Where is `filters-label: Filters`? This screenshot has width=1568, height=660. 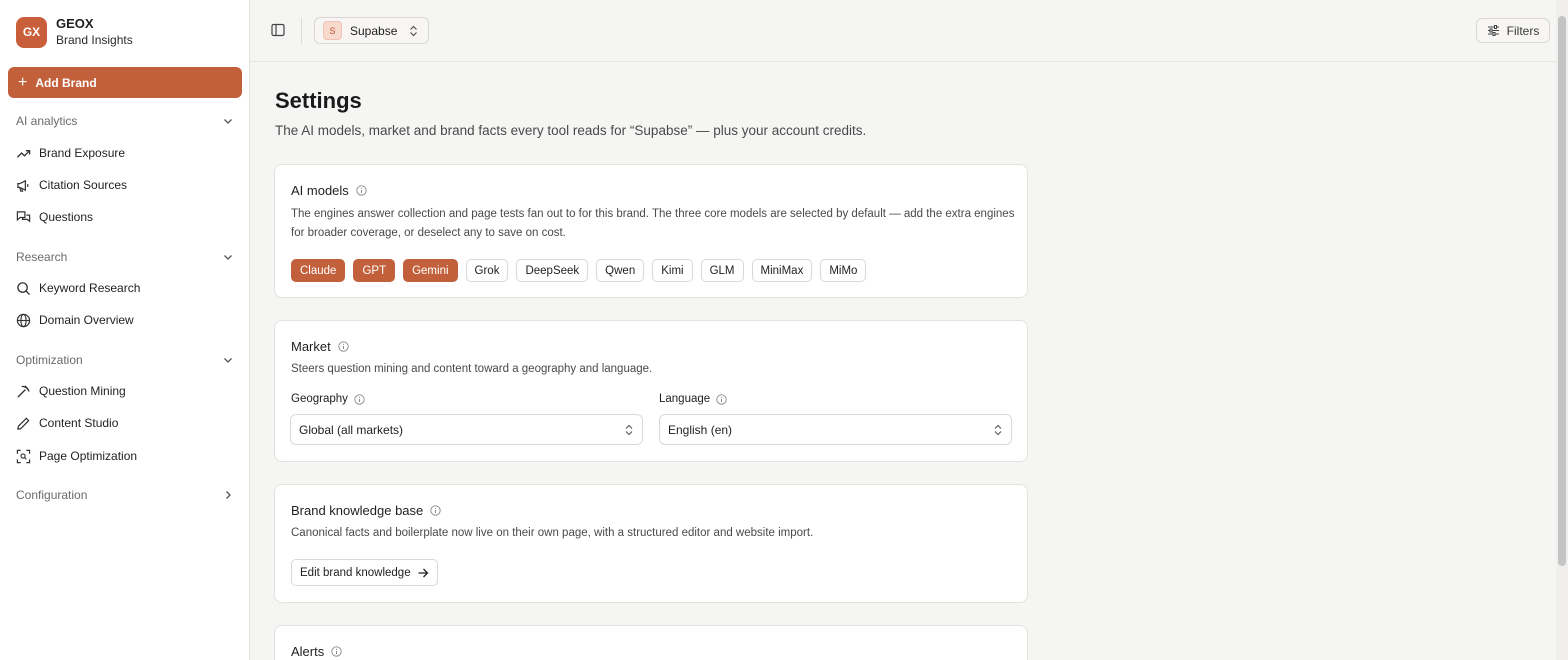 filters-label: Filters is located at coordinates (1523, 30).